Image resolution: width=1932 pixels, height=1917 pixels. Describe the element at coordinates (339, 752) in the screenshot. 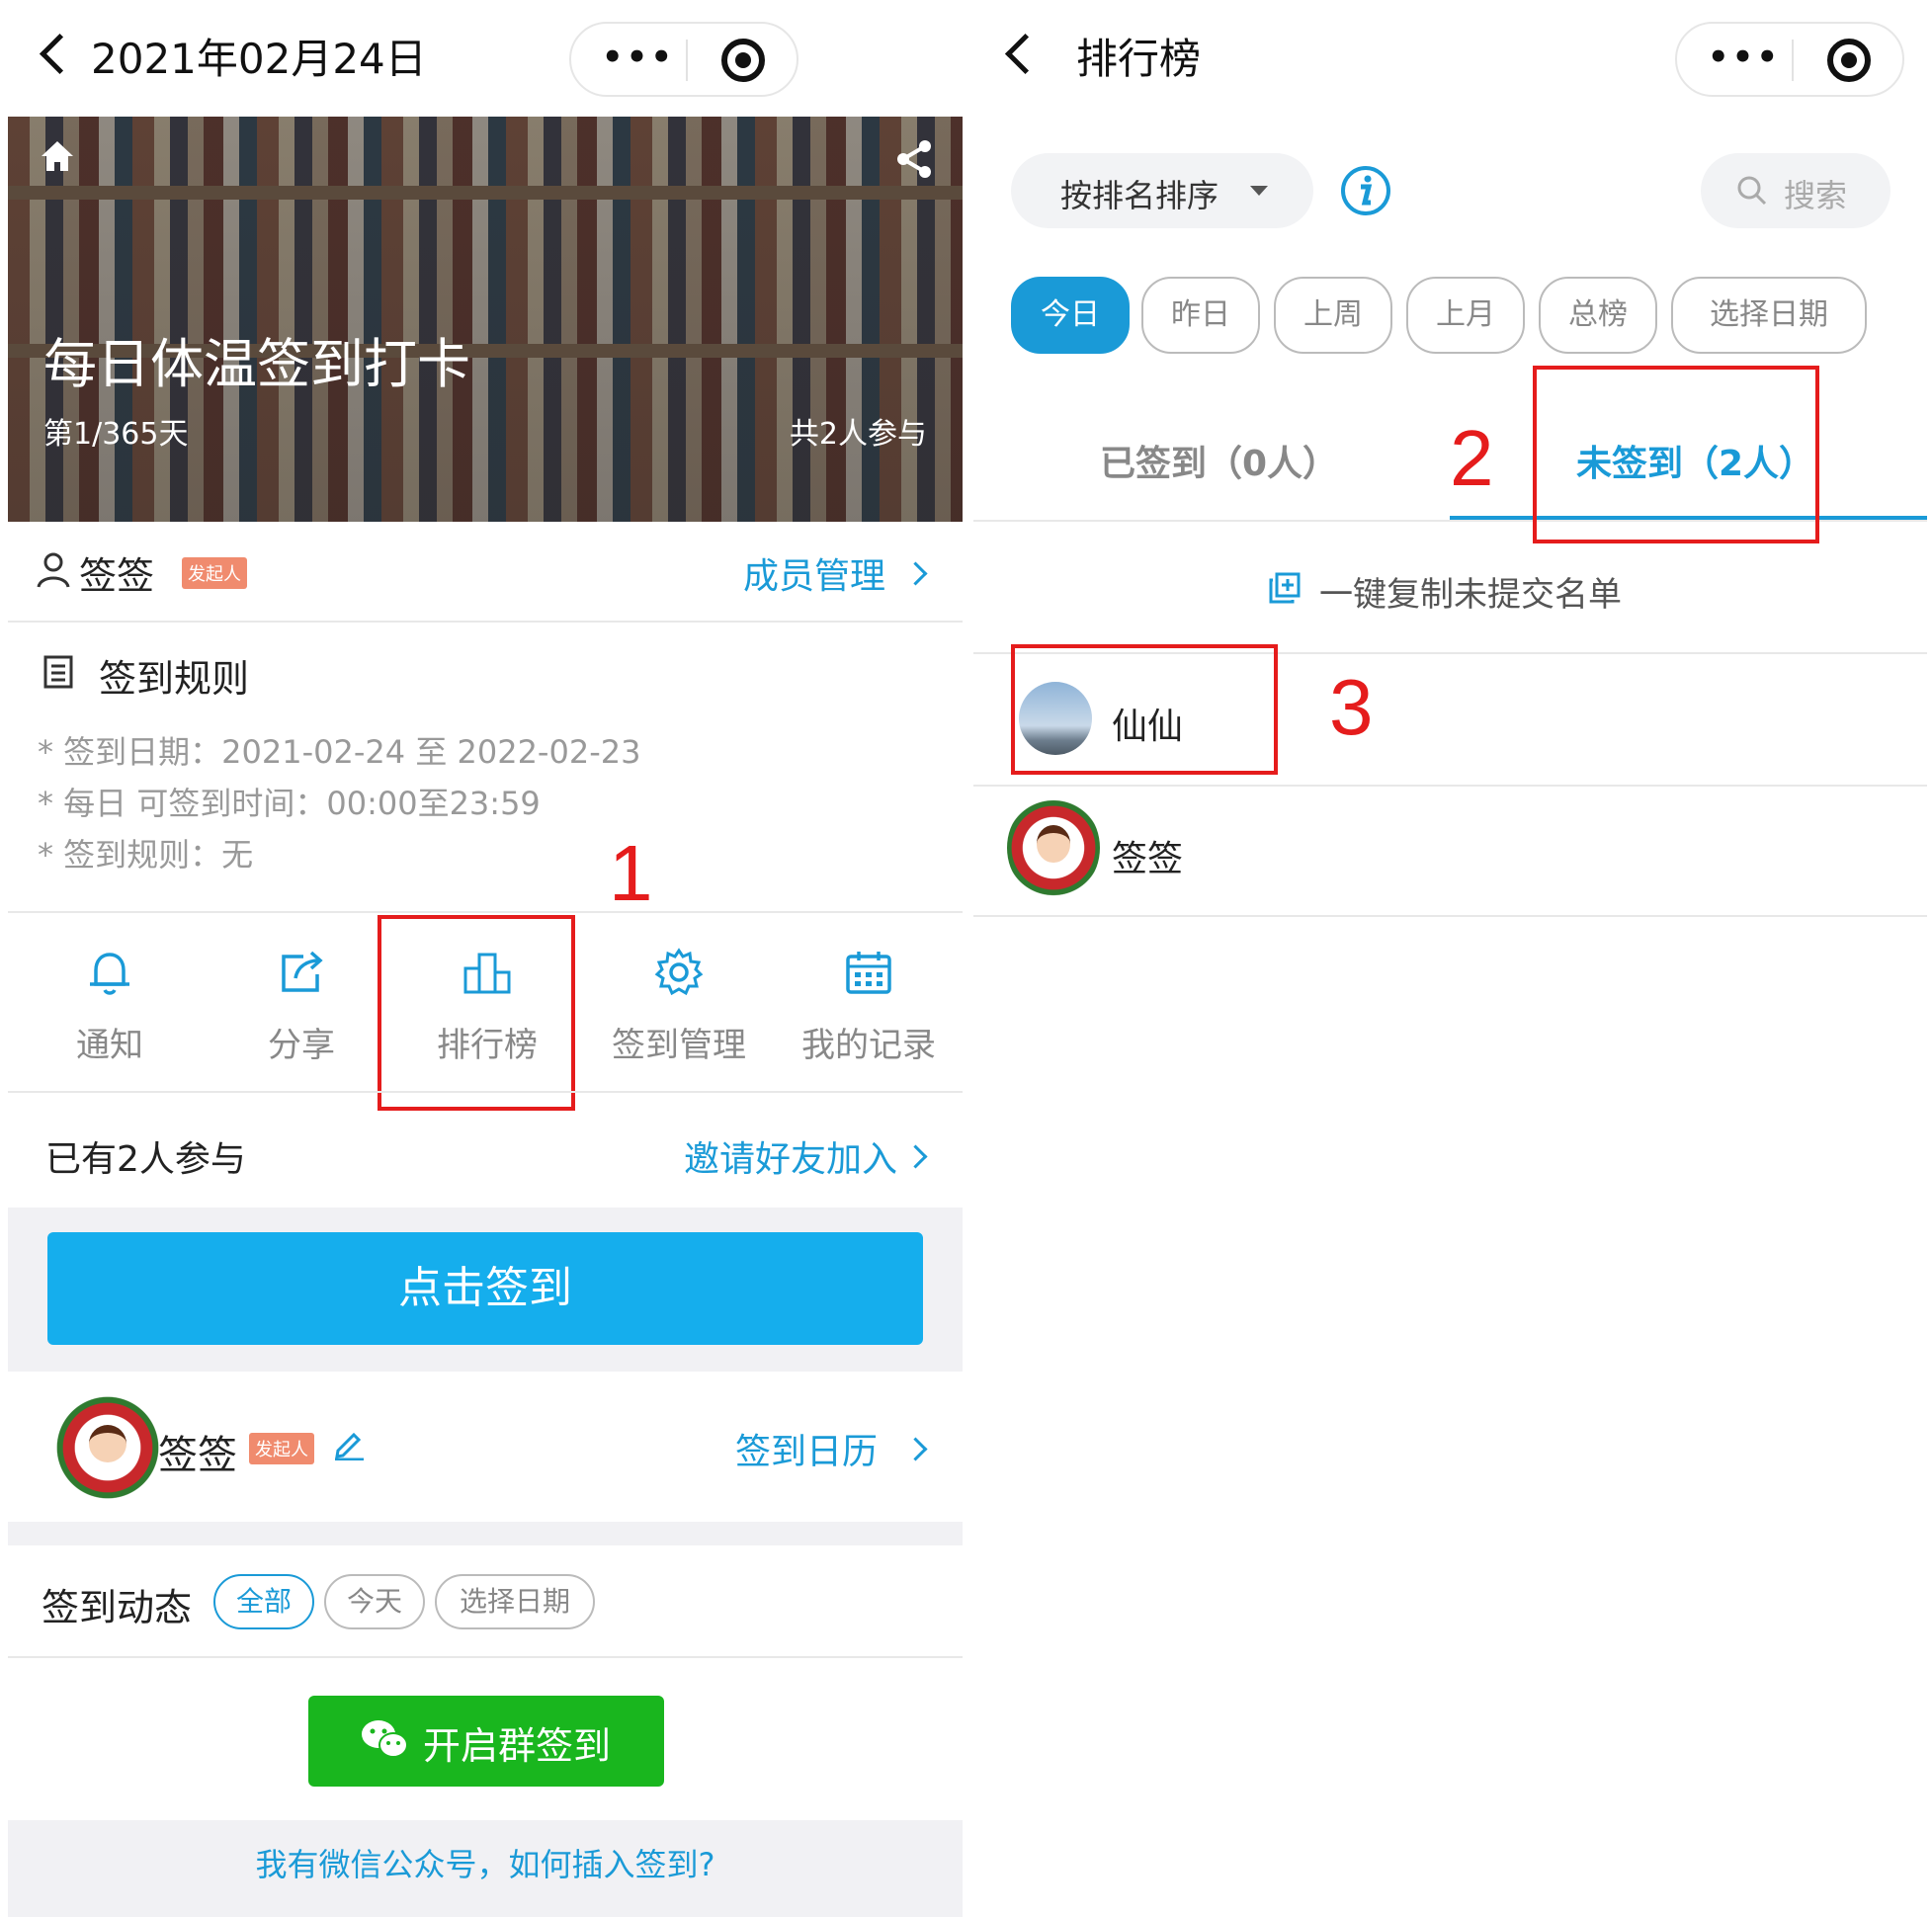

I see `rule-date-range: * 签到日期：2021-02-24 至 2022-02-23` at that location.